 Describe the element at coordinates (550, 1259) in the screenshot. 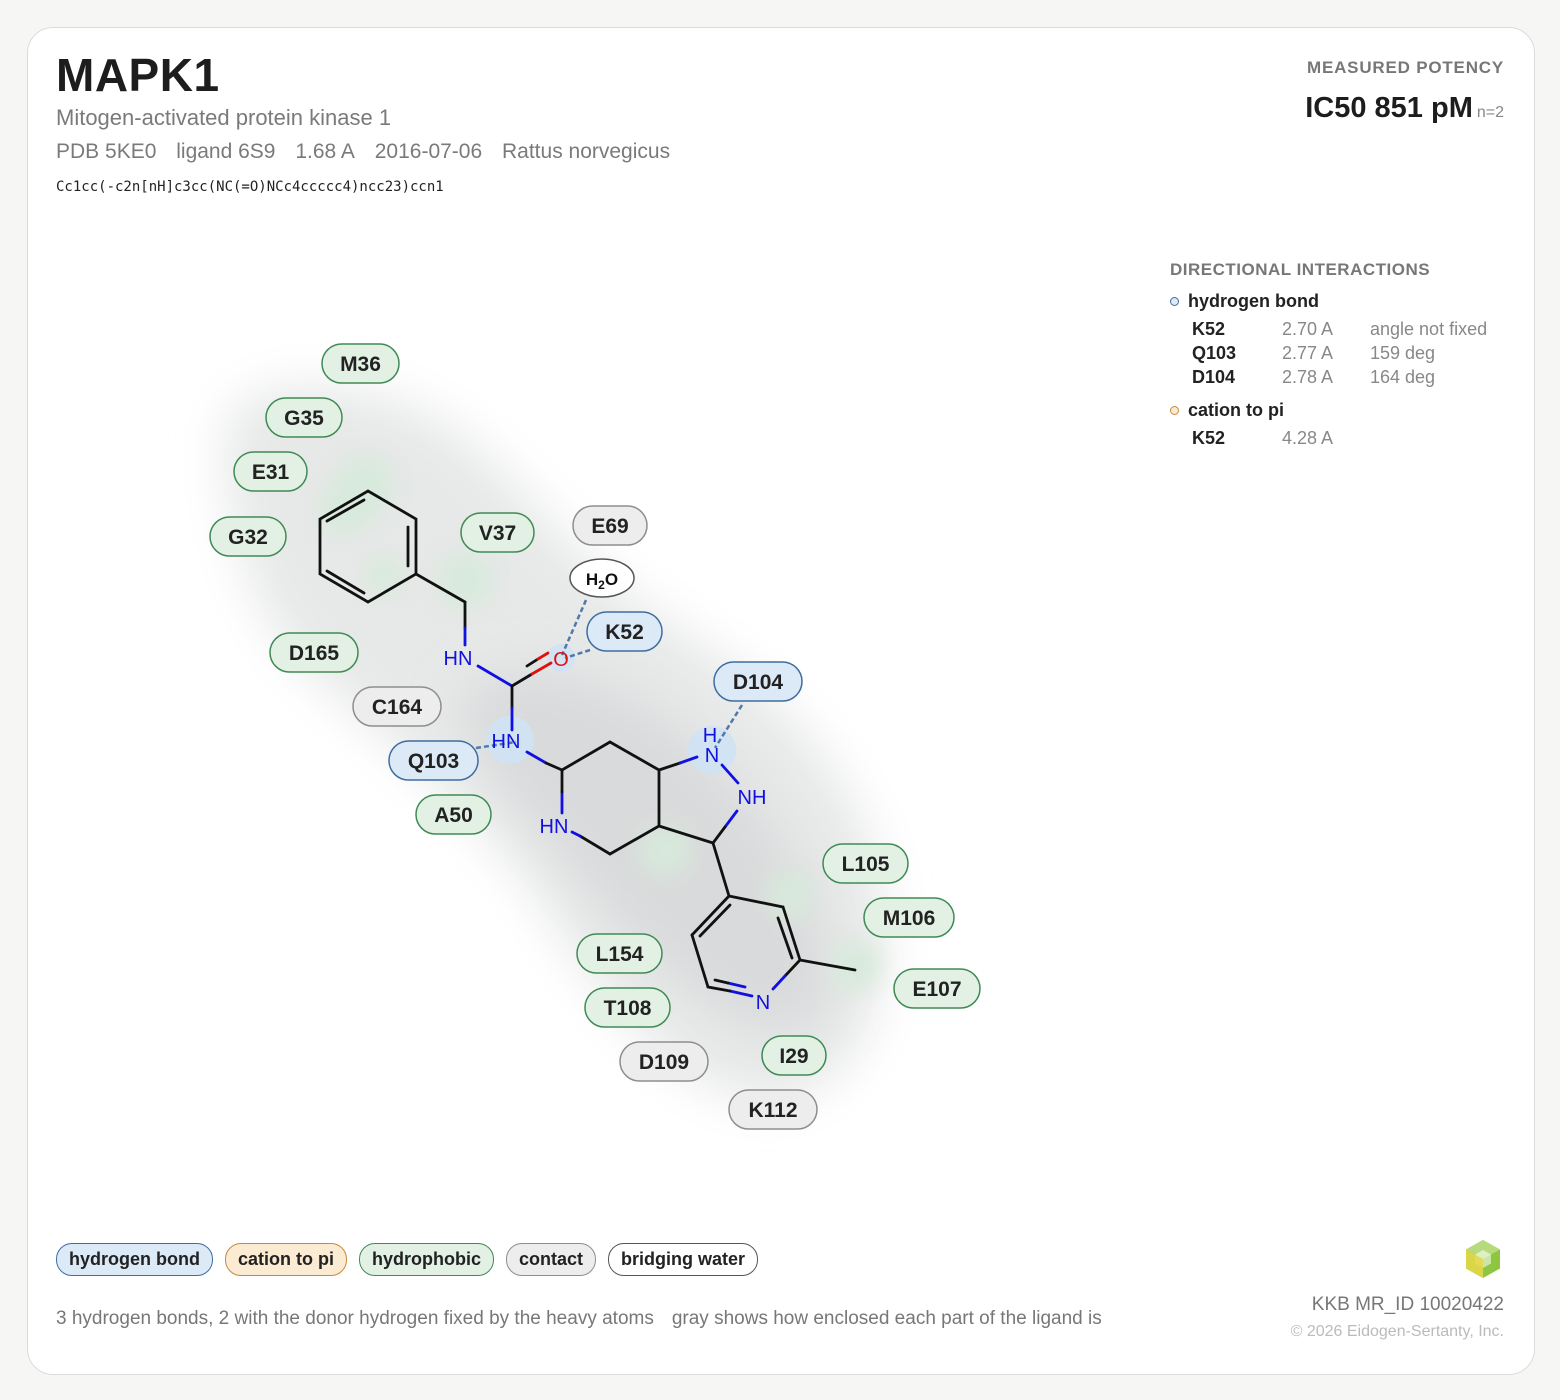

I see `legend-contact: contact` at that location.